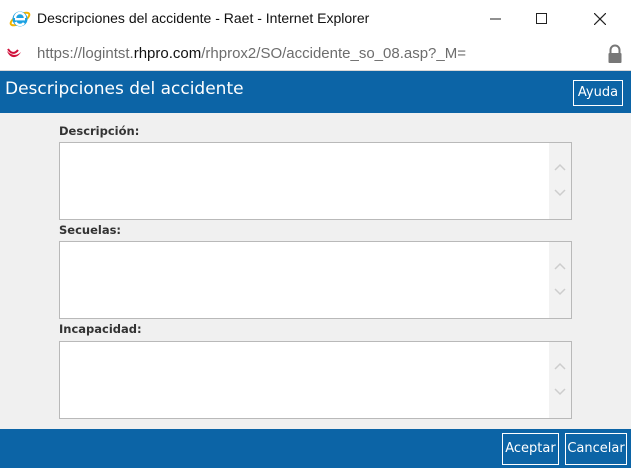 The image size is (631, 468). What do you see at coordinates (315, 280) in the screenshot?
I see `sequelae-textarea` at bounding box center [315, 280].